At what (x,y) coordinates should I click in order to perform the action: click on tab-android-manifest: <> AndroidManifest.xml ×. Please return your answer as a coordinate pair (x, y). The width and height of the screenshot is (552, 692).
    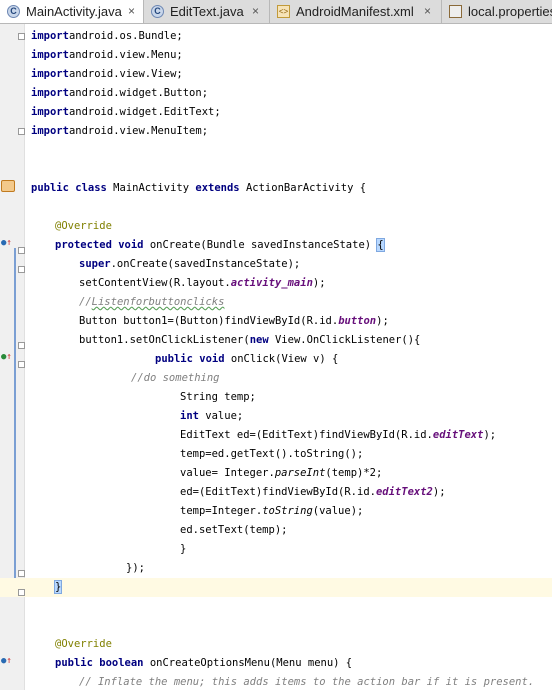
    Looking at the image, I should click on (356, 11).